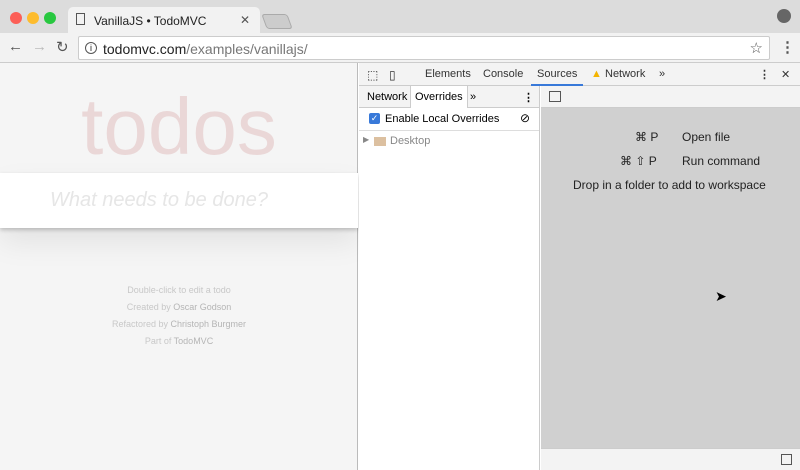 This screenshot has height=470, width=800. I want to click on new-todo-input: What needs to be done?, so click(179, 200).